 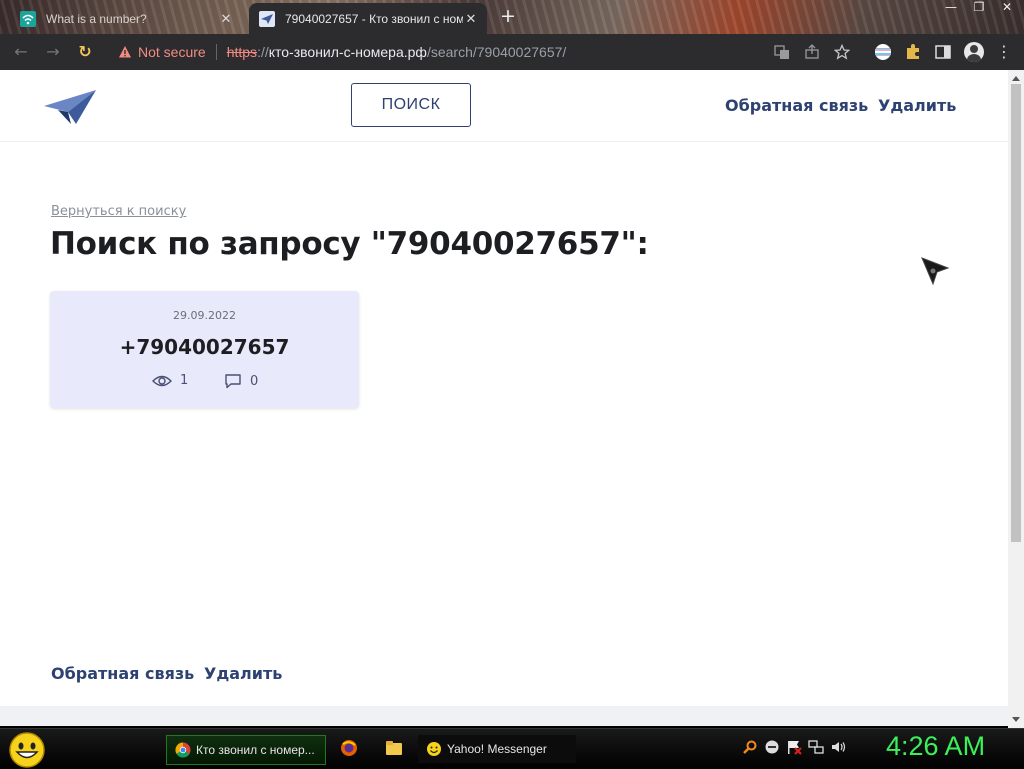 What do you see at coordinates (1004, 52) in the screenshot?
I see `browser-menu-button: ⋮` at bounding box center [1004, 52].